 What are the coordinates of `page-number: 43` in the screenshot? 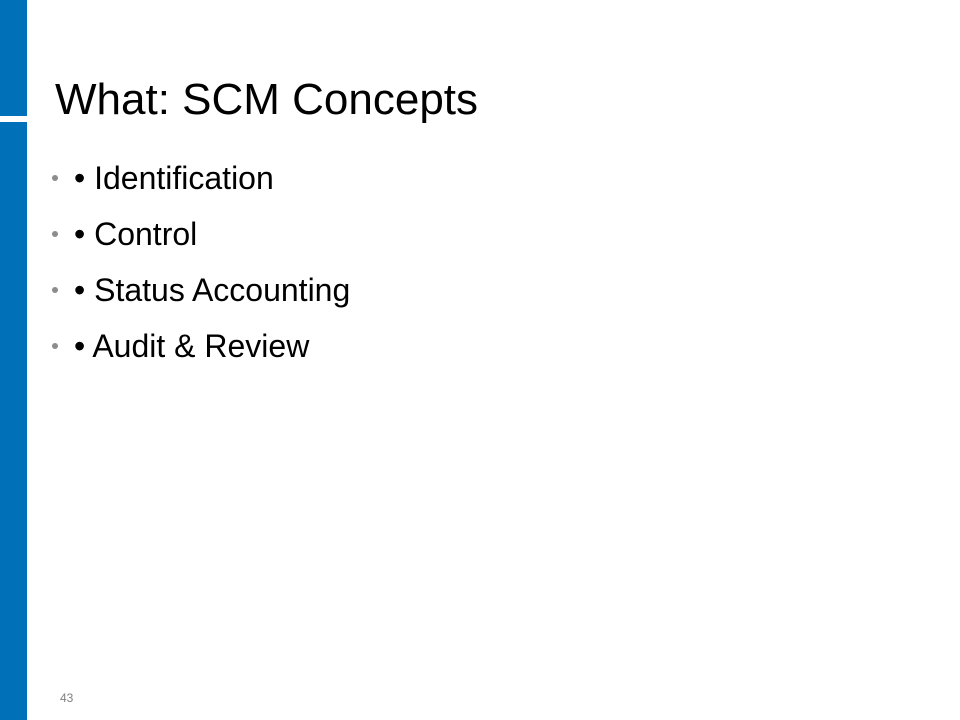 It's located at (67, 698).